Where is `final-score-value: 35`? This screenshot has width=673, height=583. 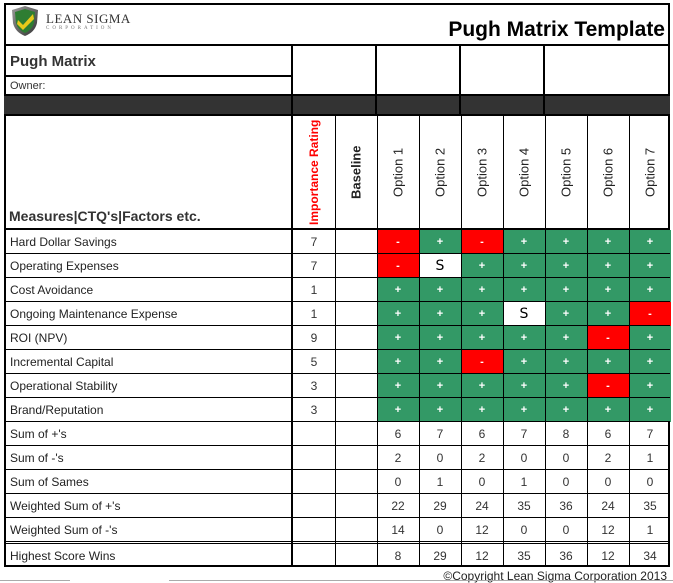
final-score-value: 35 is located at coordinates (524, 556).